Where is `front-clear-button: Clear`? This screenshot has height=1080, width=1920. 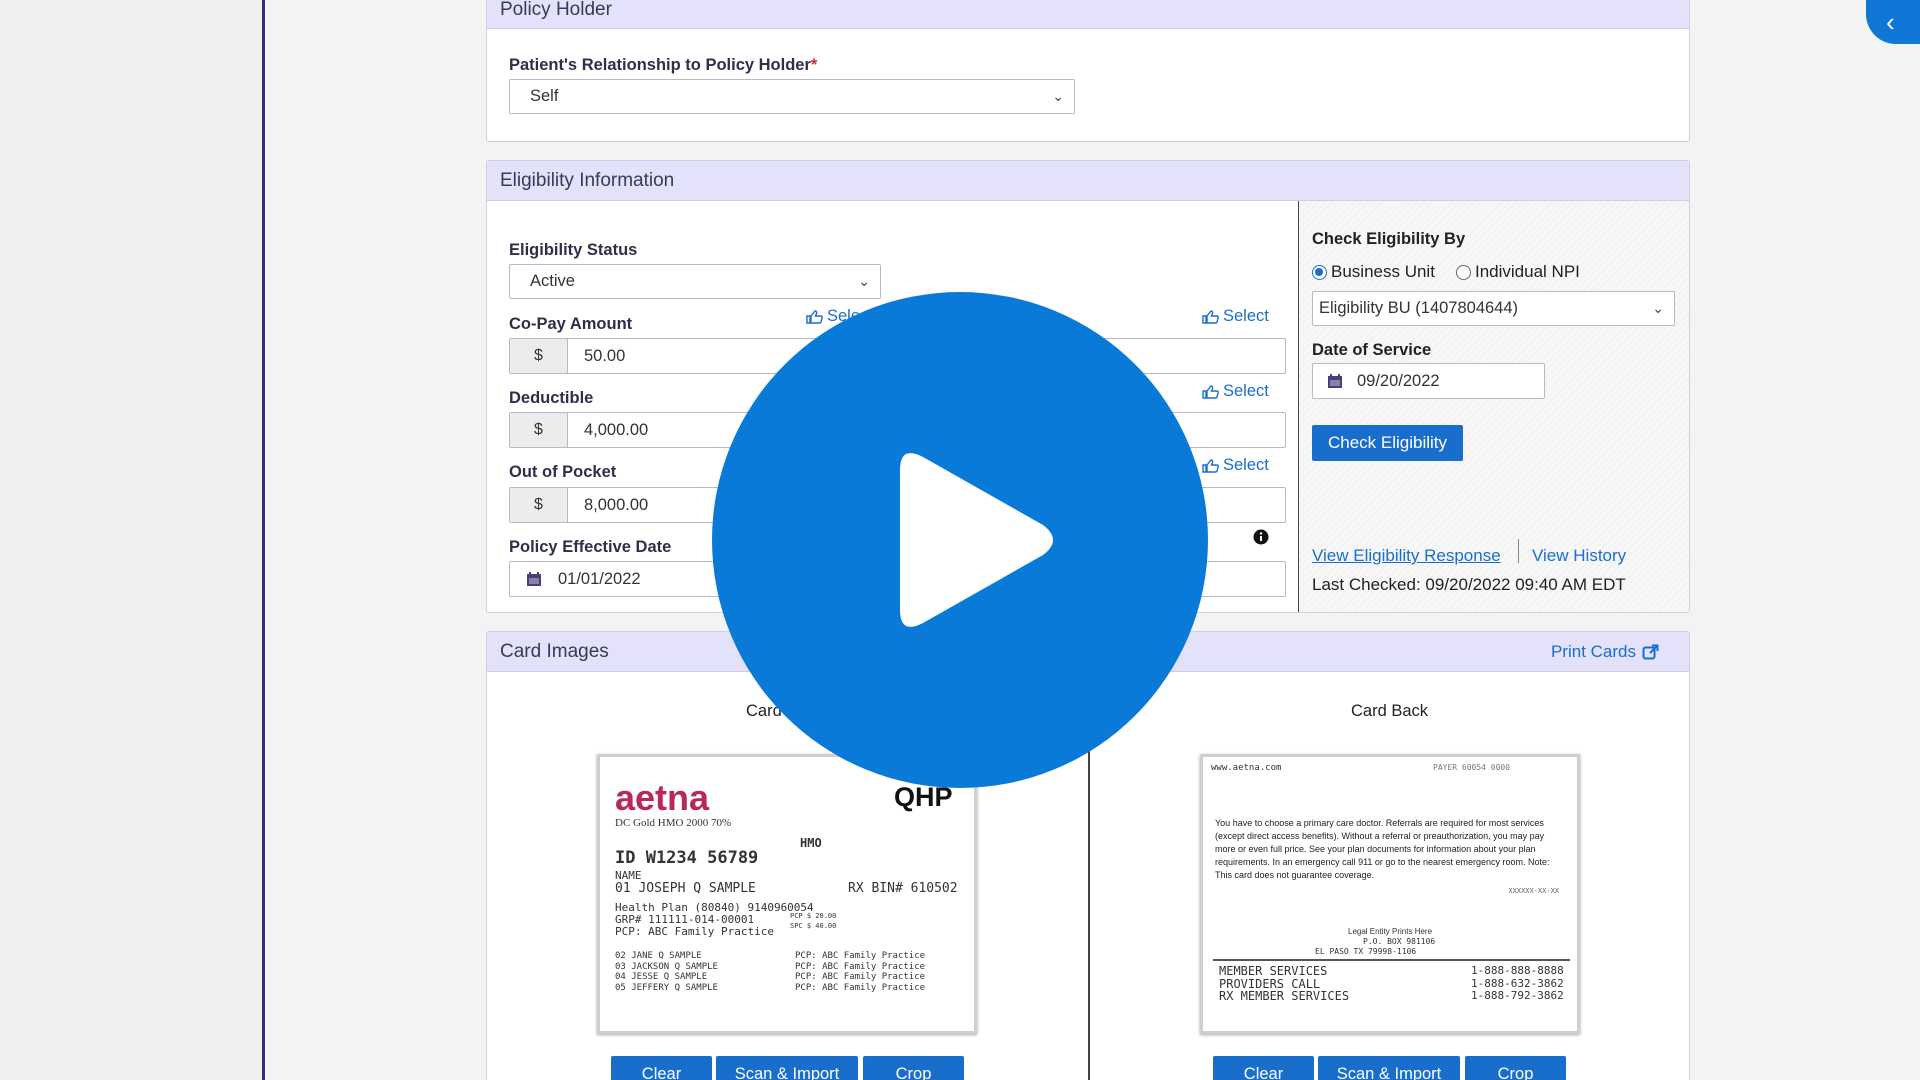
front-clear-button: Clear is located at coordinates (661, 1068).